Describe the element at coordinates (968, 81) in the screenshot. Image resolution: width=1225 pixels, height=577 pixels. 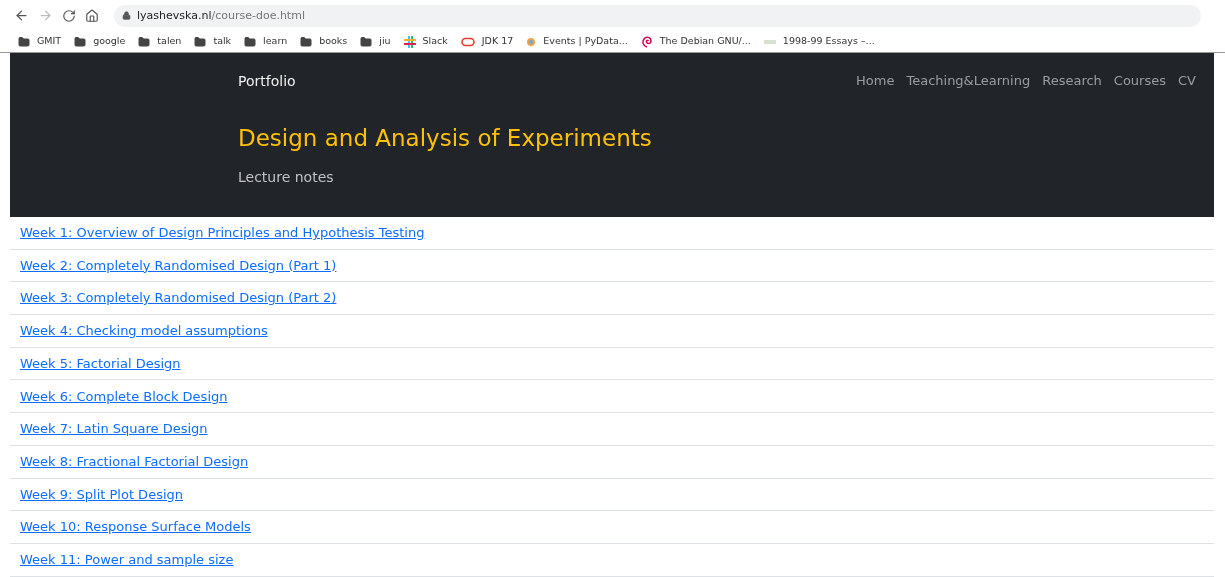
I see `nav-link: Teaching&Learning` at that location.